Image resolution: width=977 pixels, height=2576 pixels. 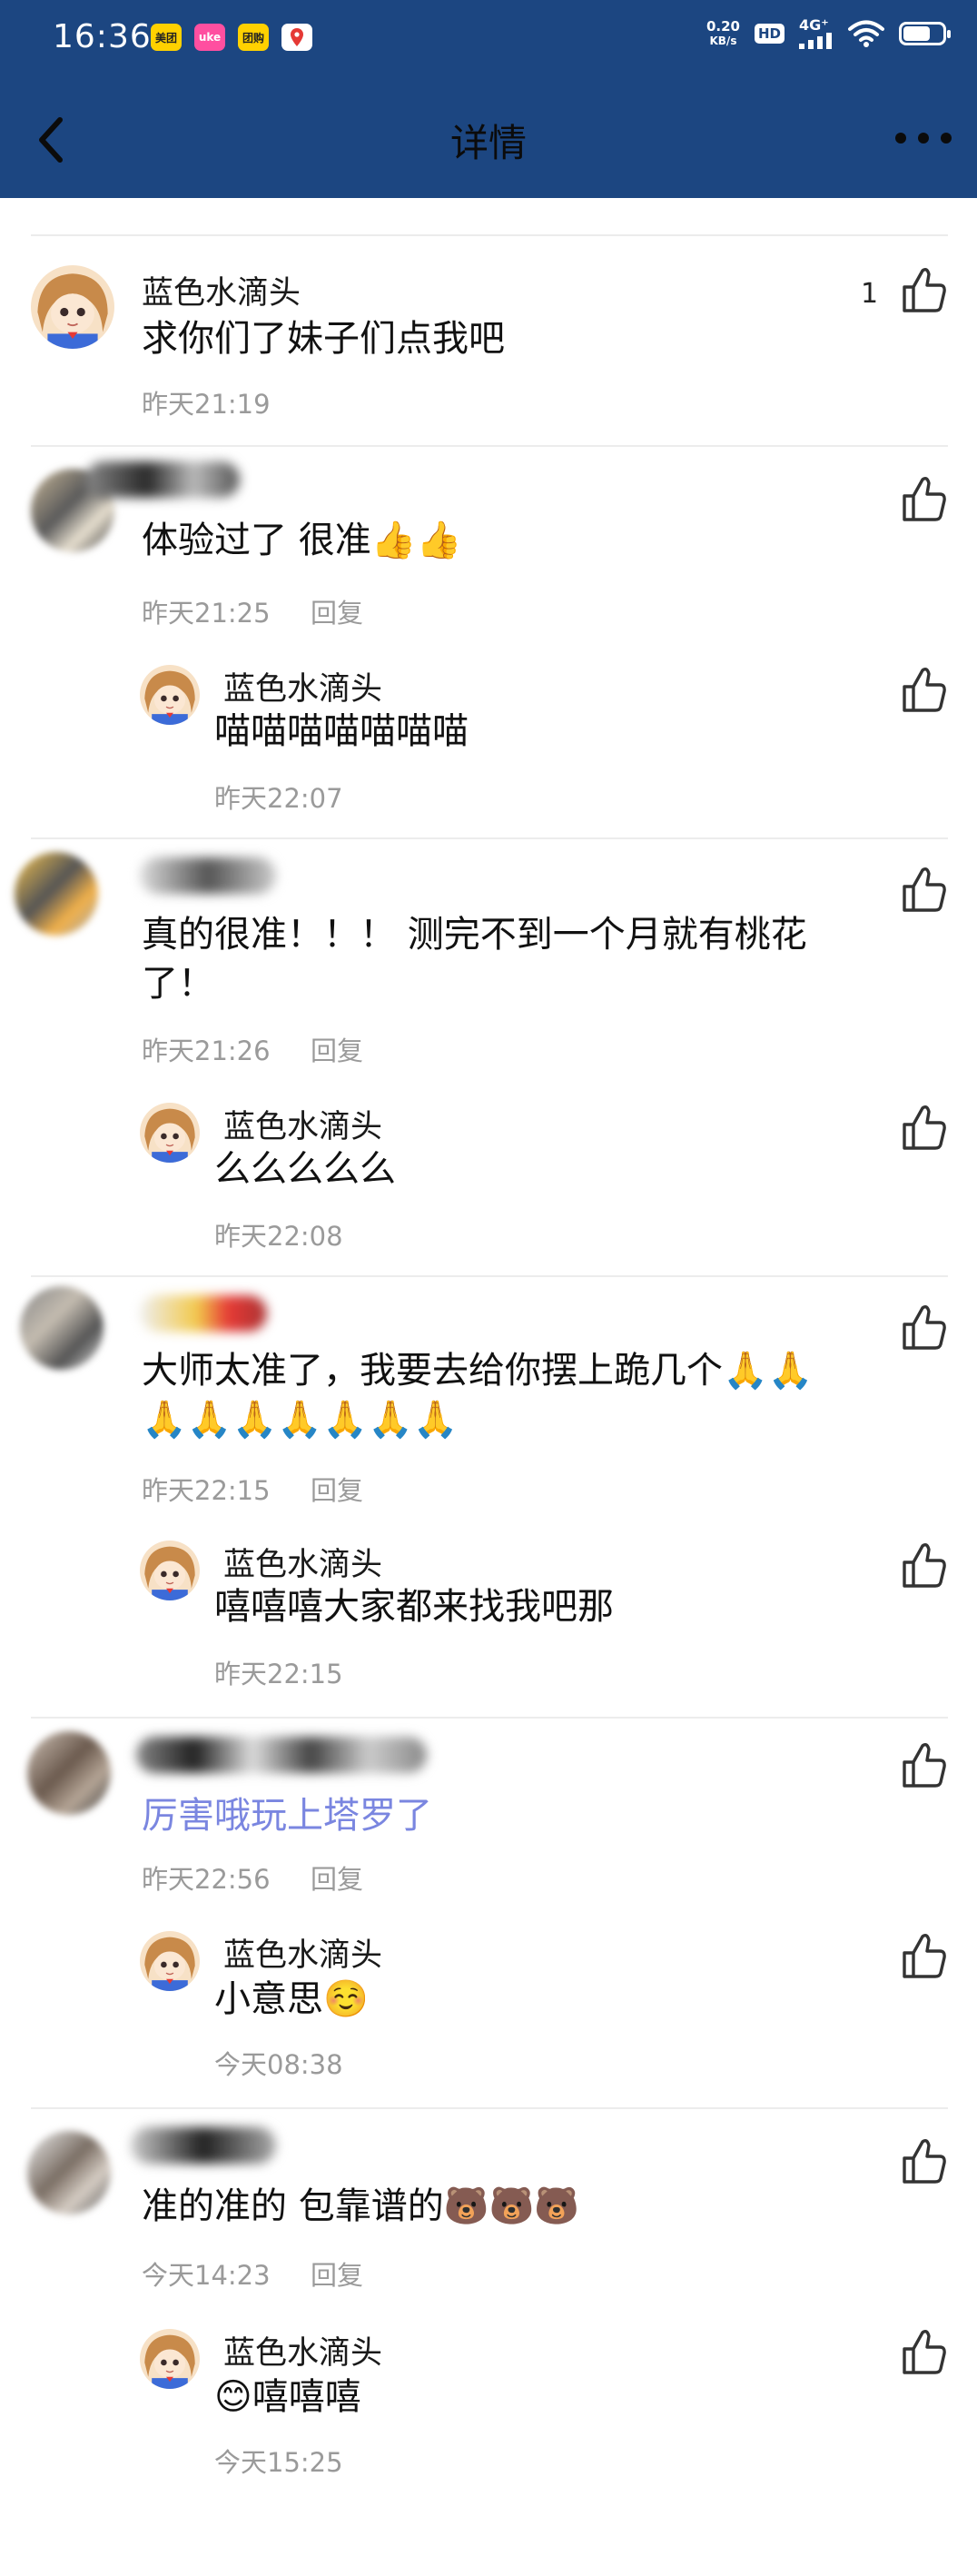 What do you see at coordinates (278, 1236) in the screenshot?
I see `reply-time: 昨天22:08` at bounding box center [278, 1236].